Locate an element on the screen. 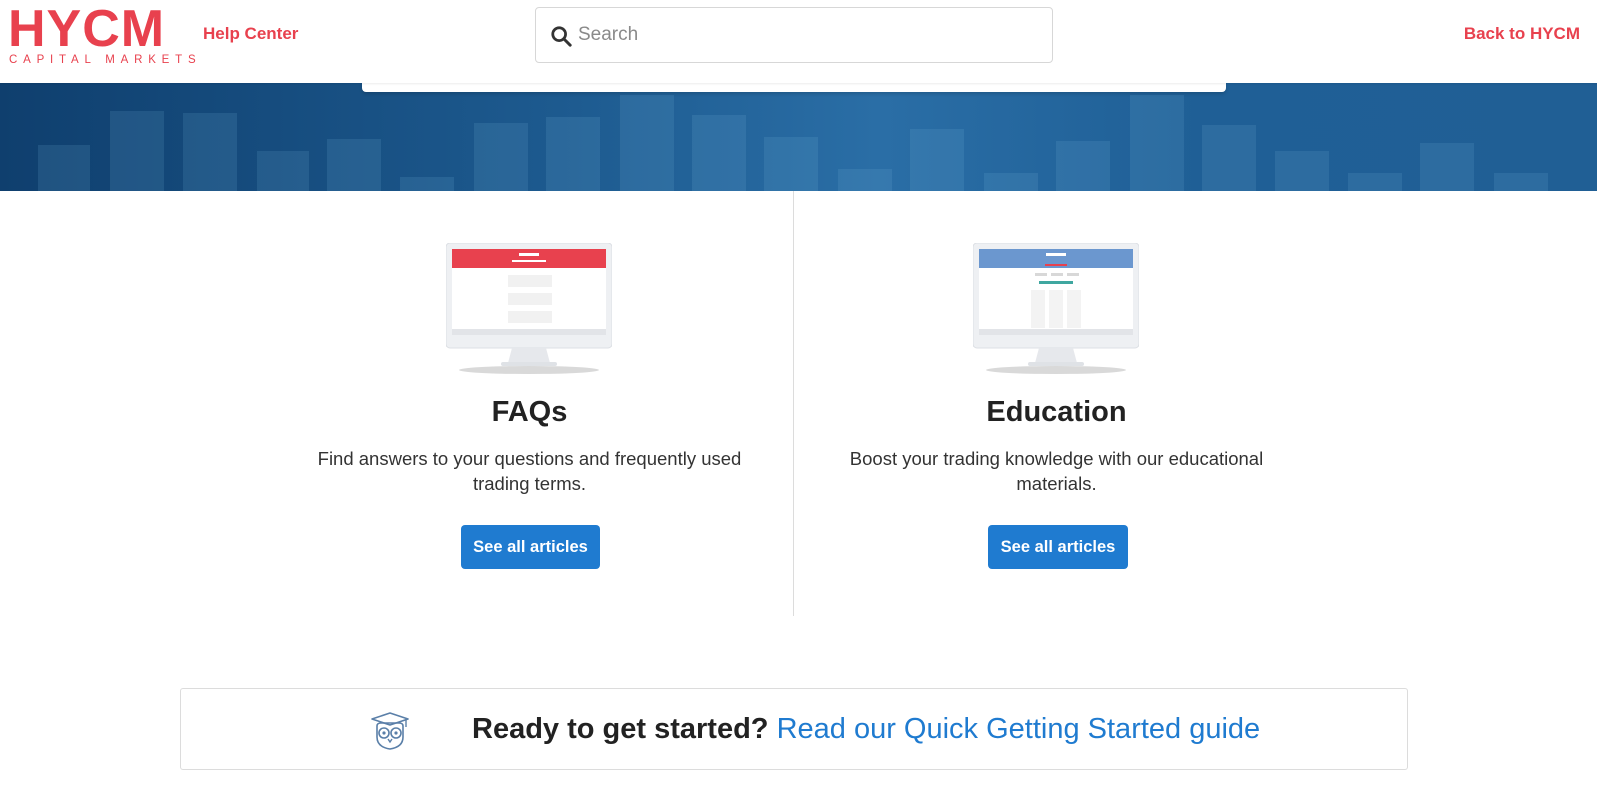 The width and height of the screenshot is (1597, 809). back-to-hycm-link: Back to HYCM is located at coordinates (1522, 34).